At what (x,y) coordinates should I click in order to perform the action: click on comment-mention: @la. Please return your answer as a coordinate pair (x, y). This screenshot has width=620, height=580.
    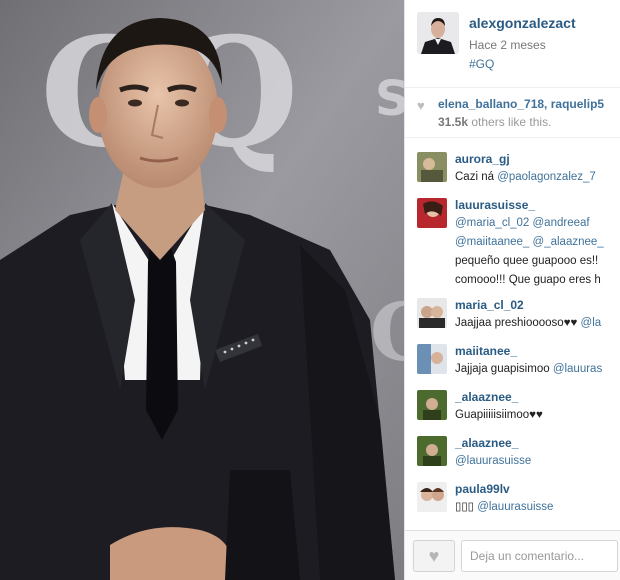
    Looking at the image, I should click on (591, 323).